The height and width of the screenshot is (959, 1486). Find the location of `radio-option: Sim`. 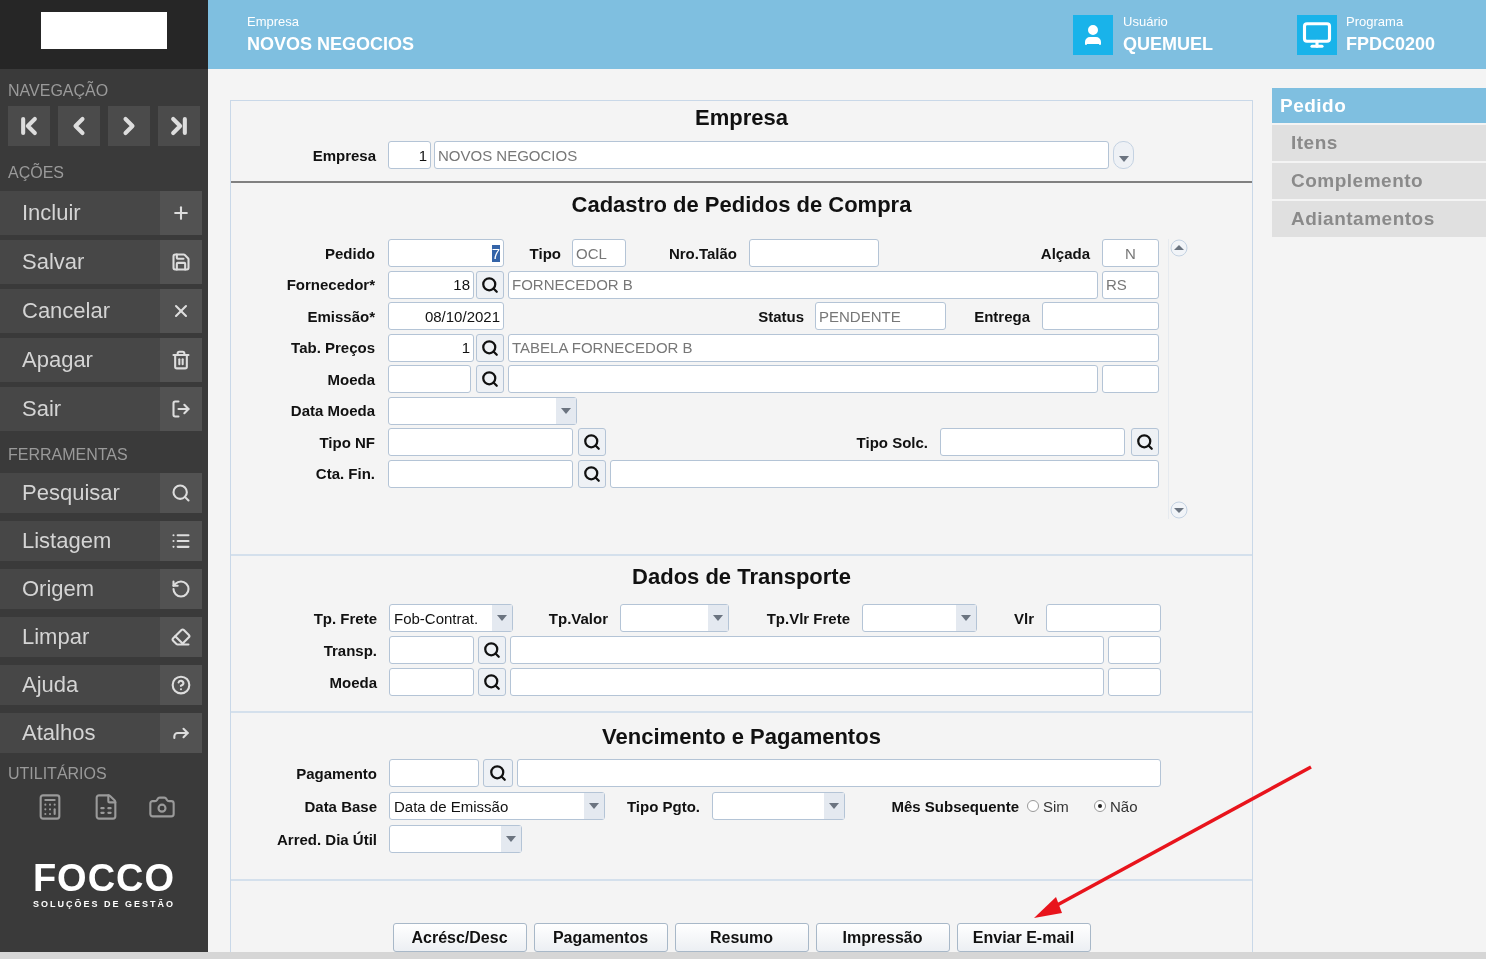

radio-option: Sim is located at coordinates (1051, 806).